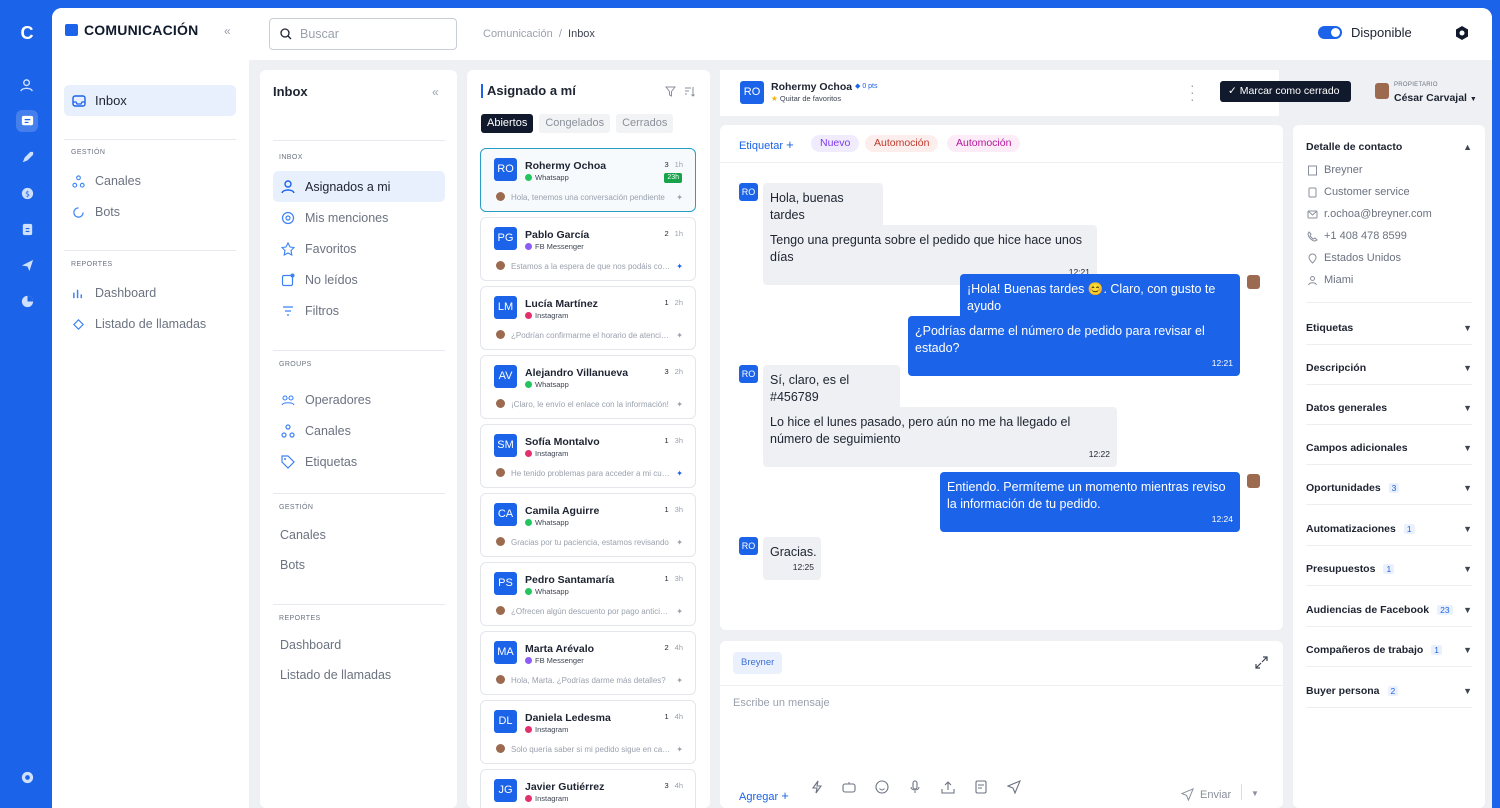  Describe the element at coordinates (27, 301) in the screenshot. I see `pie-chart-icon` at that location.